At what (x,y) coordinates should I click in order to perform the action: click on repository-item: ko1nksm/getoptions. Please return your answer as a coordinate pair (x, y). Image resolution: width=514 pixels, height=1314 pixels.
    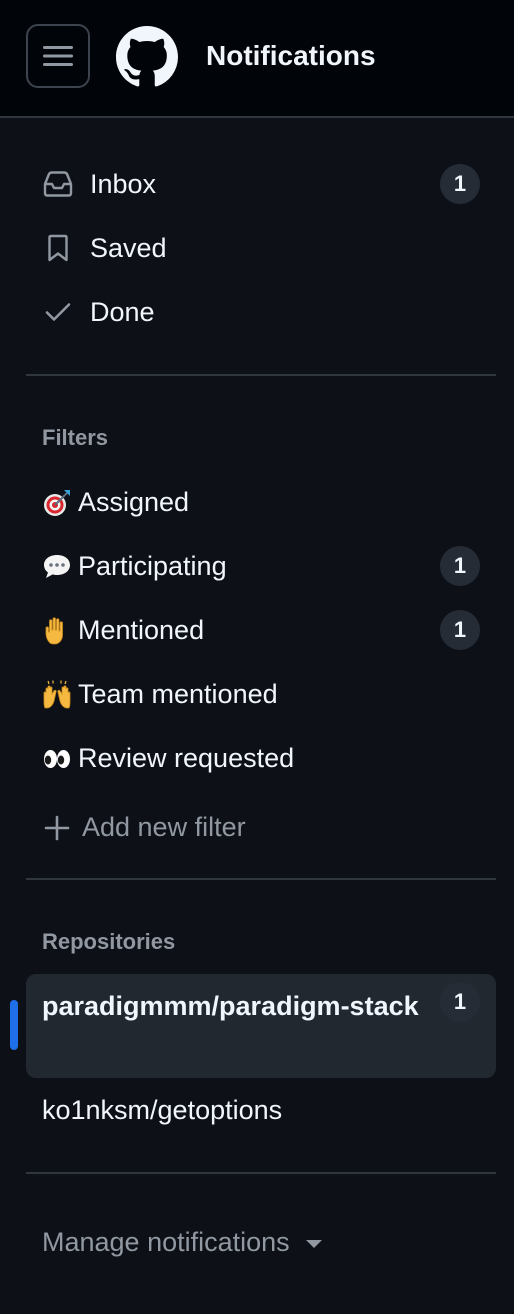
    Looking at the image, I should click on (261, 1112).